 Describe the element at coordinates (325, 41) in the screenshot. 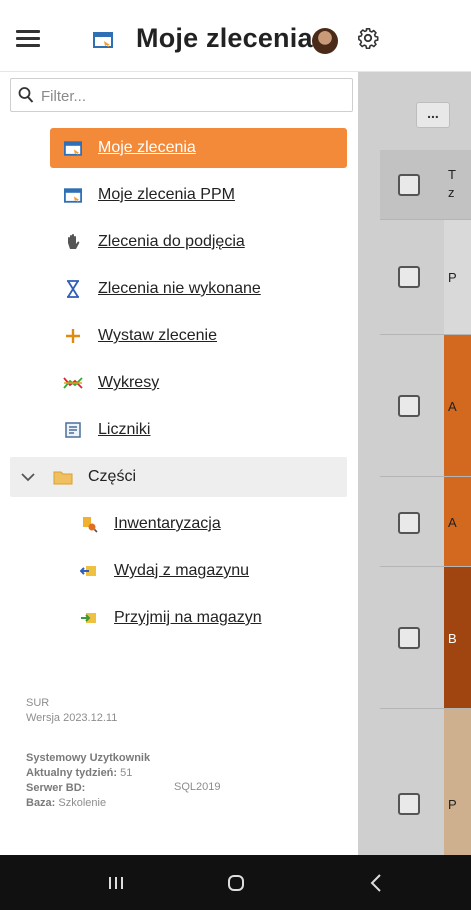

I see `avatar` at that location.